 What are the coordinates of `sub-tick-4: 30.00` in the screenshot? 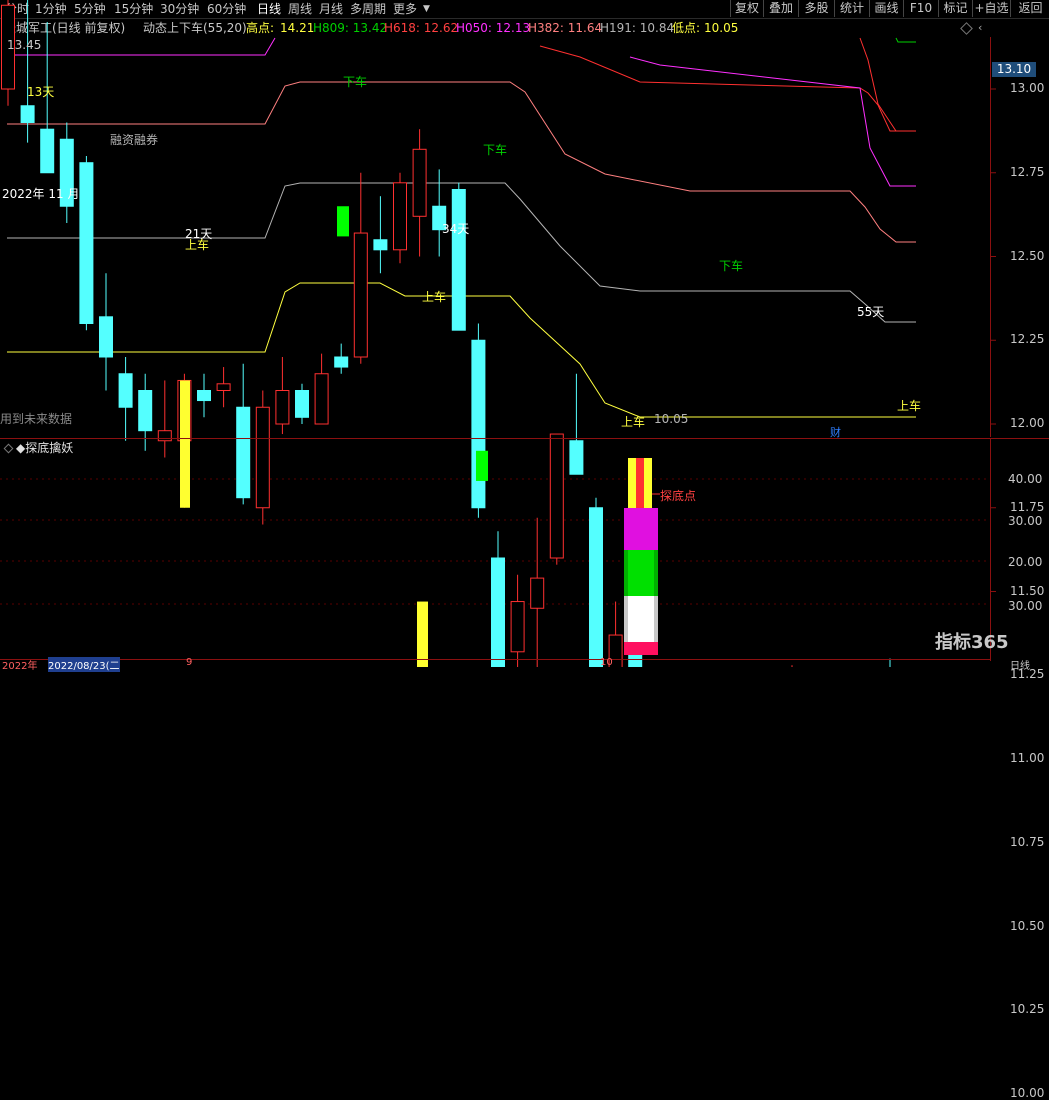 It's located at (1025, 606).